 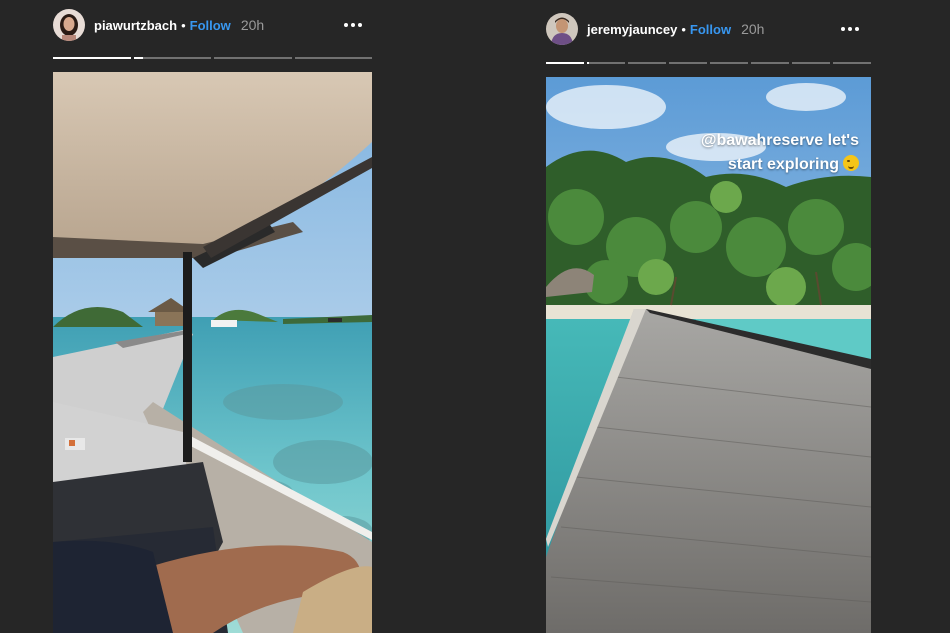 I want to click on caption-line: start exploring, so click(x=780, y=165).